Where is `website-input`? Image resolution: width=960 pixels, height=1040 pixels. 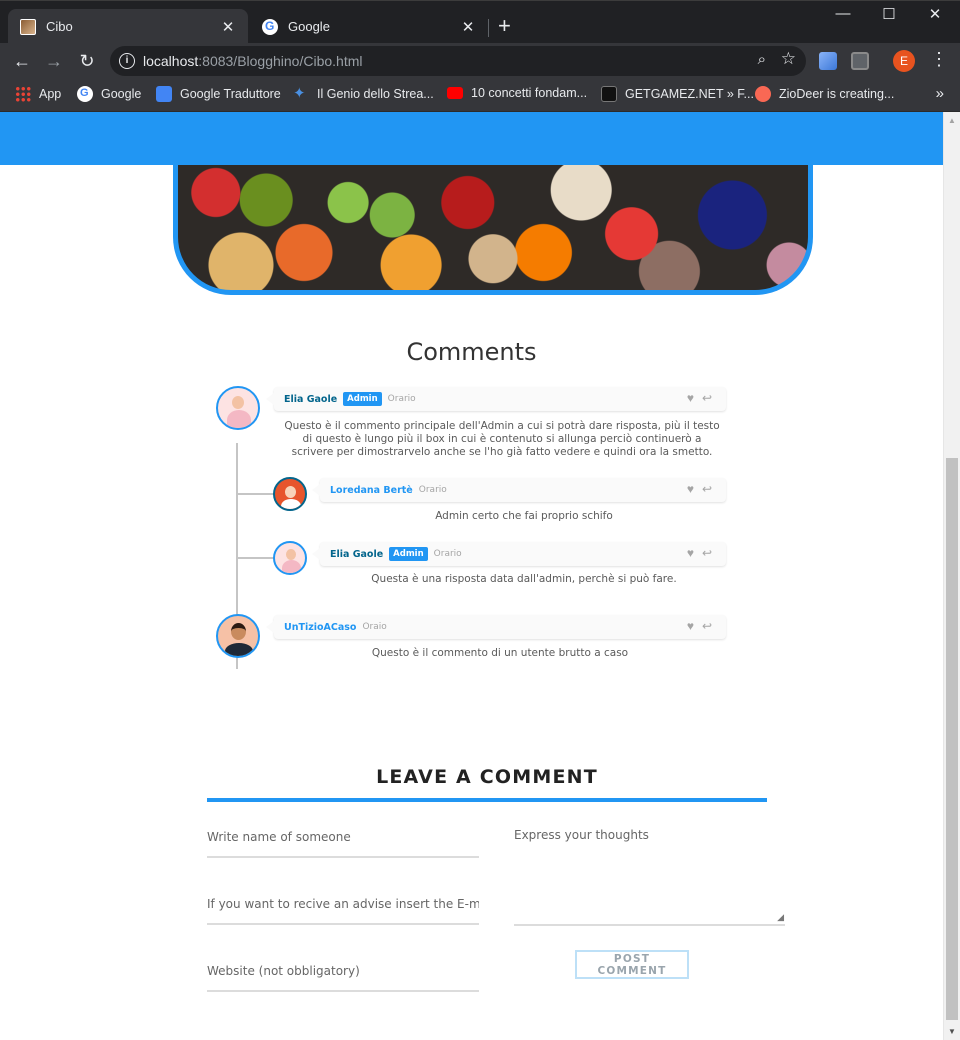
website-input is located at coordinates (343, 971).